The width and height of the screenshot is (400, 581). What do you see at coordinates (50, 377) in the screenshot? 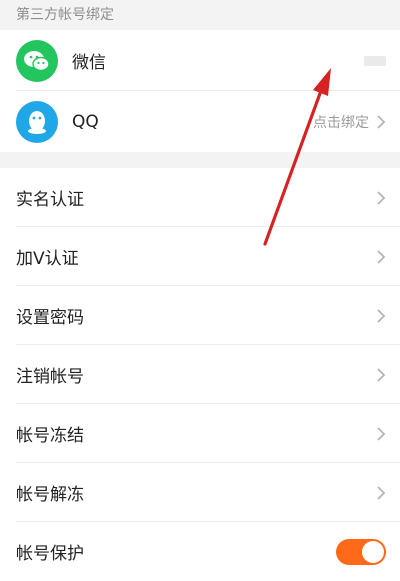
I see `menu-item-label: 注销帐号` at bounding box center [50, 377].